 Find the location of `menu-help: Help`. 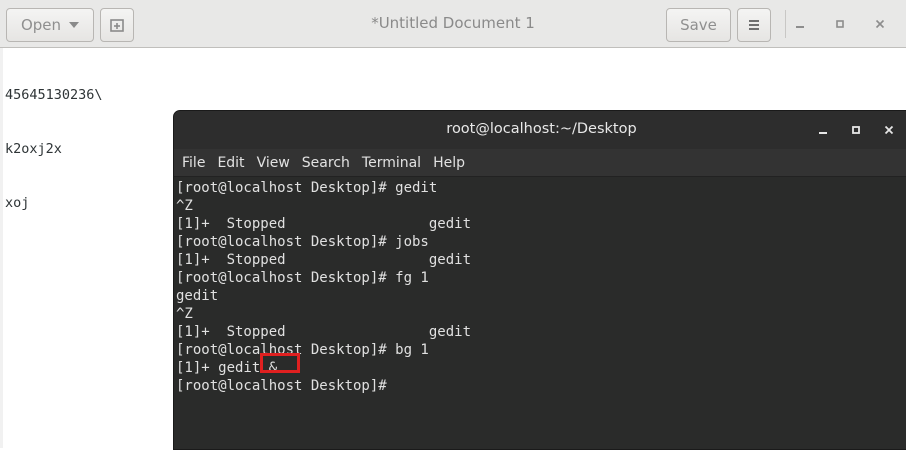

menu-help: Help is located at coordinates (449, 163).